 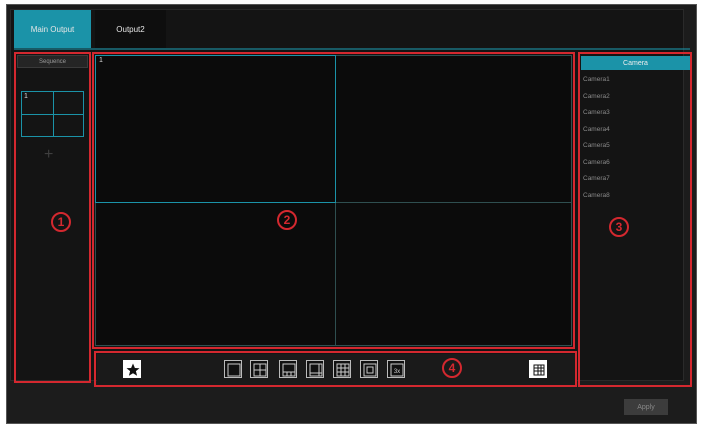 What do you see at coordinates (101, 60) in the screenshot?
I see `video-cell-number: 1` at bounding box center [101, 60].